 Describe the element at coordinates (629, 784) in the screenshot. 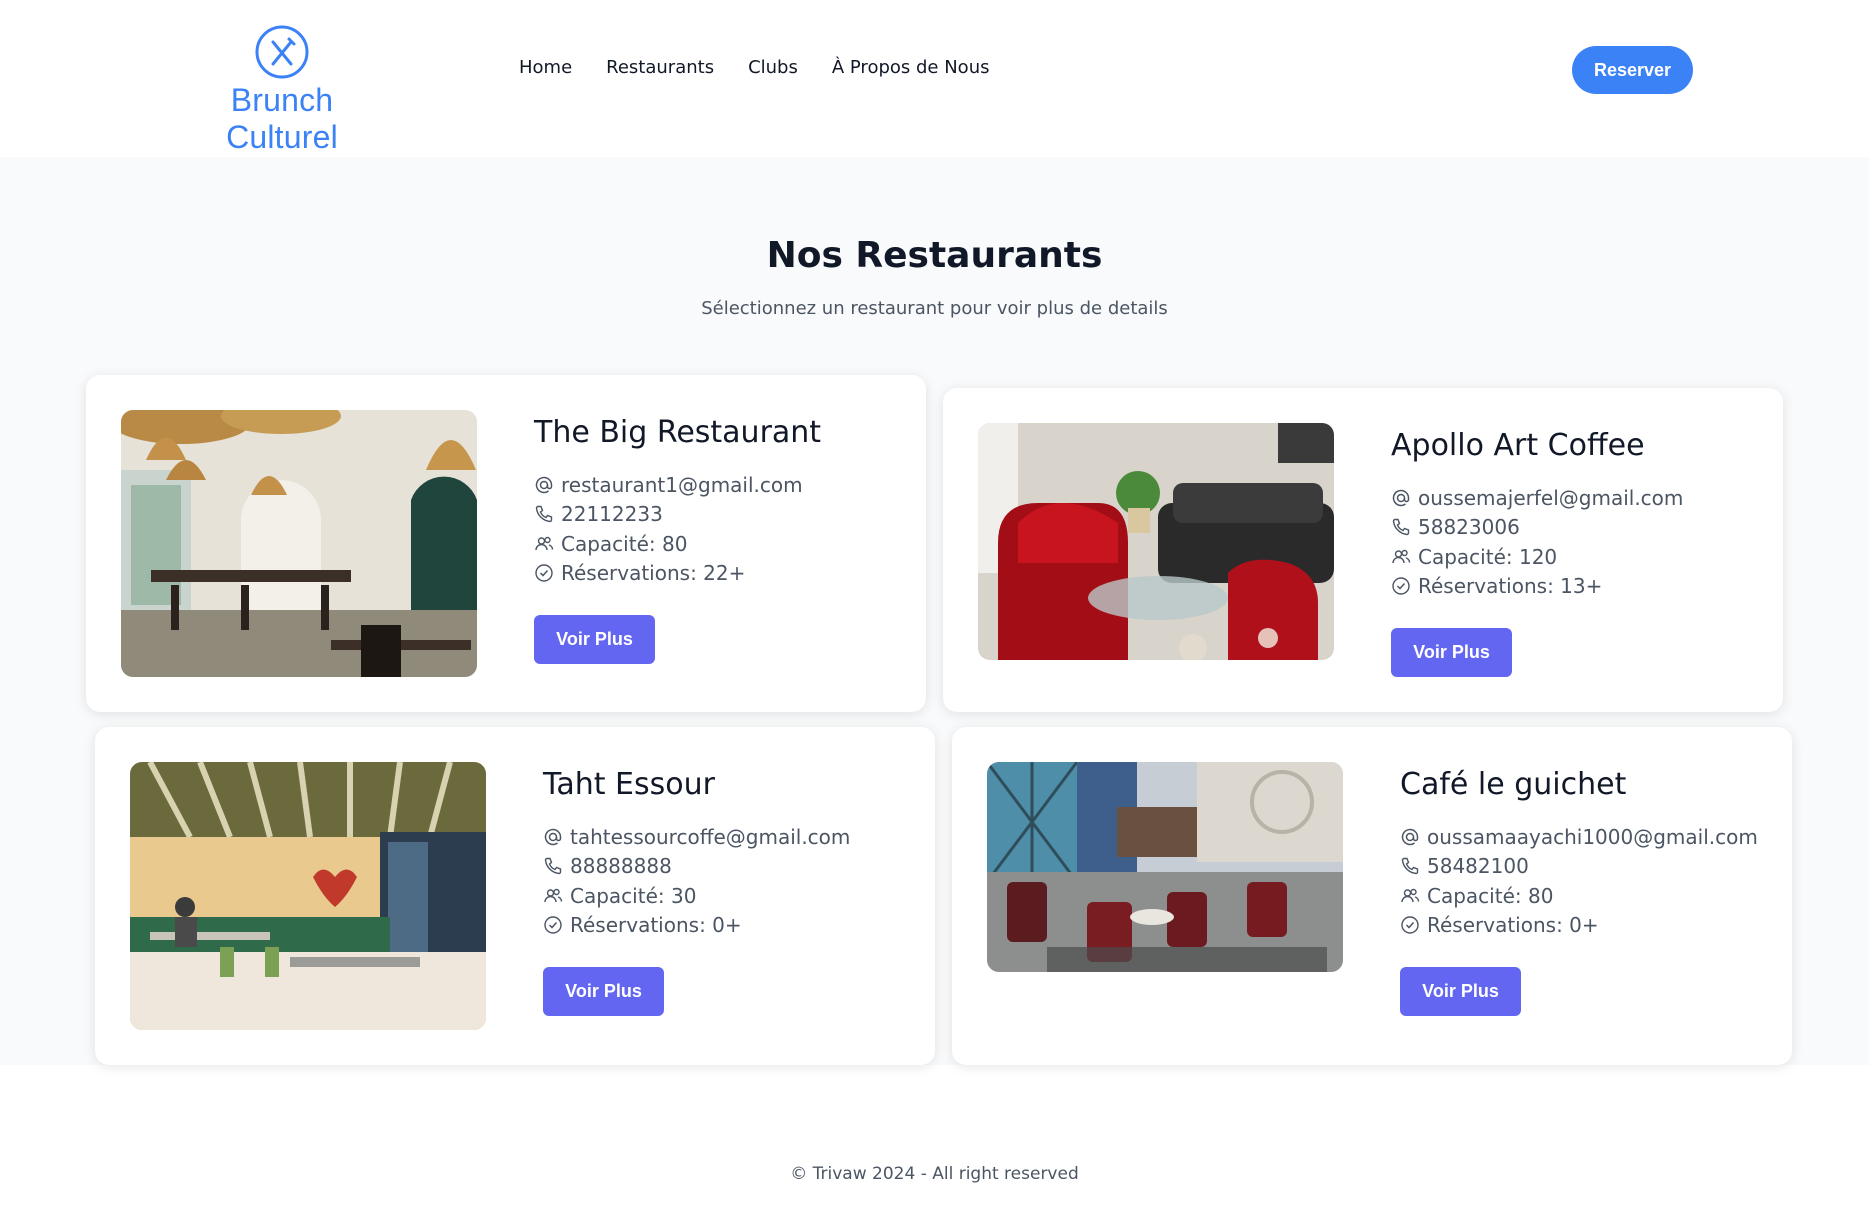

I see `restaurant-name: Taht Essour` at that location.